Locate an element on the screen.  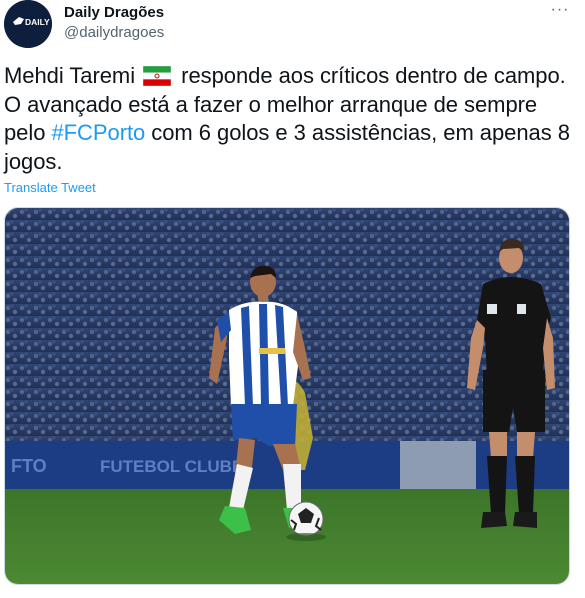
iran-flag-icon is located at coordinates (157, 76).